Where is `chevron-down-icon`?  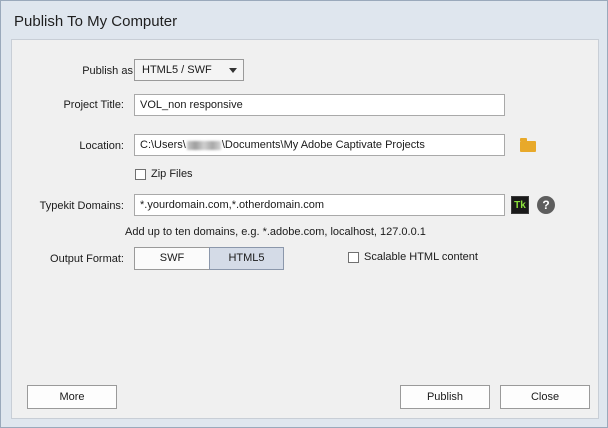
chevron-down-icon is located at coordinates (233, 70).